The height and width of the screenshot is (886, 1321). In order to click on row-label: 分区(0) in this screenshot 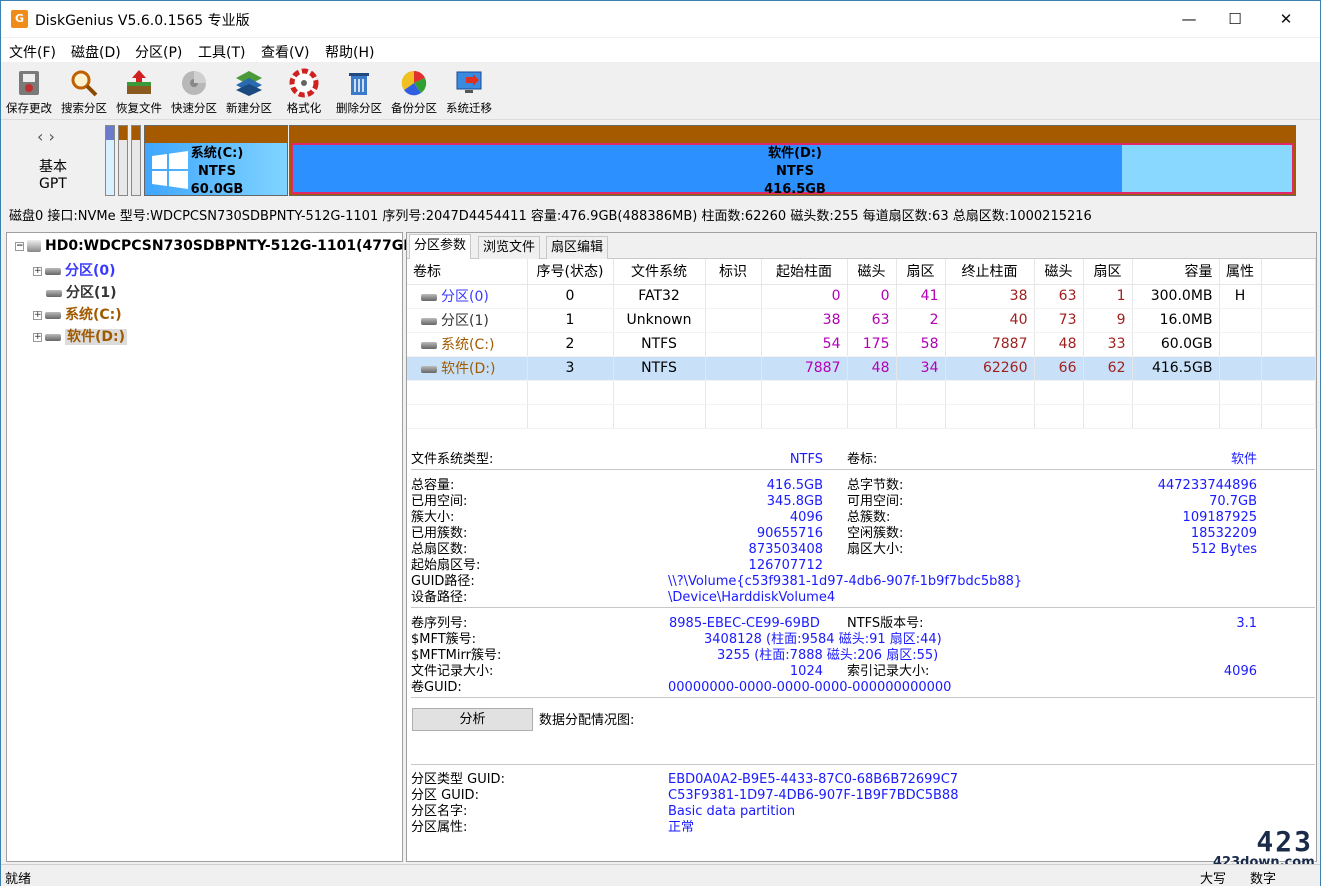, I will do `click(465, 297)`.